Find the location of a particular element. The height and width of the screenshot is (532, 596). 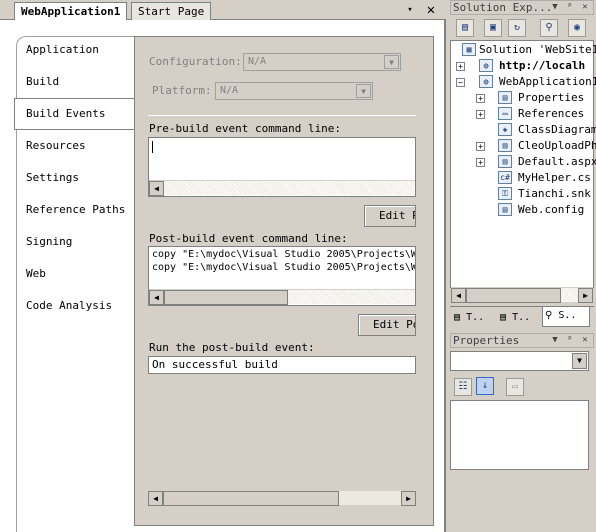

tree-item: Default.aspx is located at coordinates (557, 162).